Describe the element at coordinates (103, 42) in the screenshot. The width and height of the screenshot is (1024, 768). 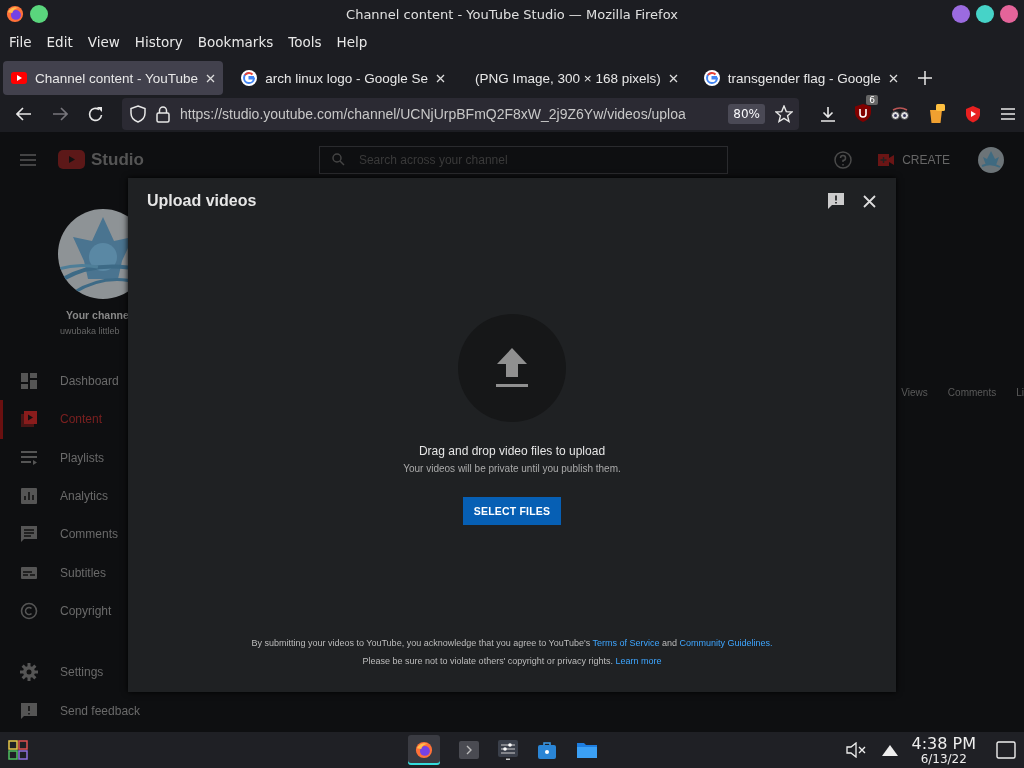
I see `menu-item: View` at that location.